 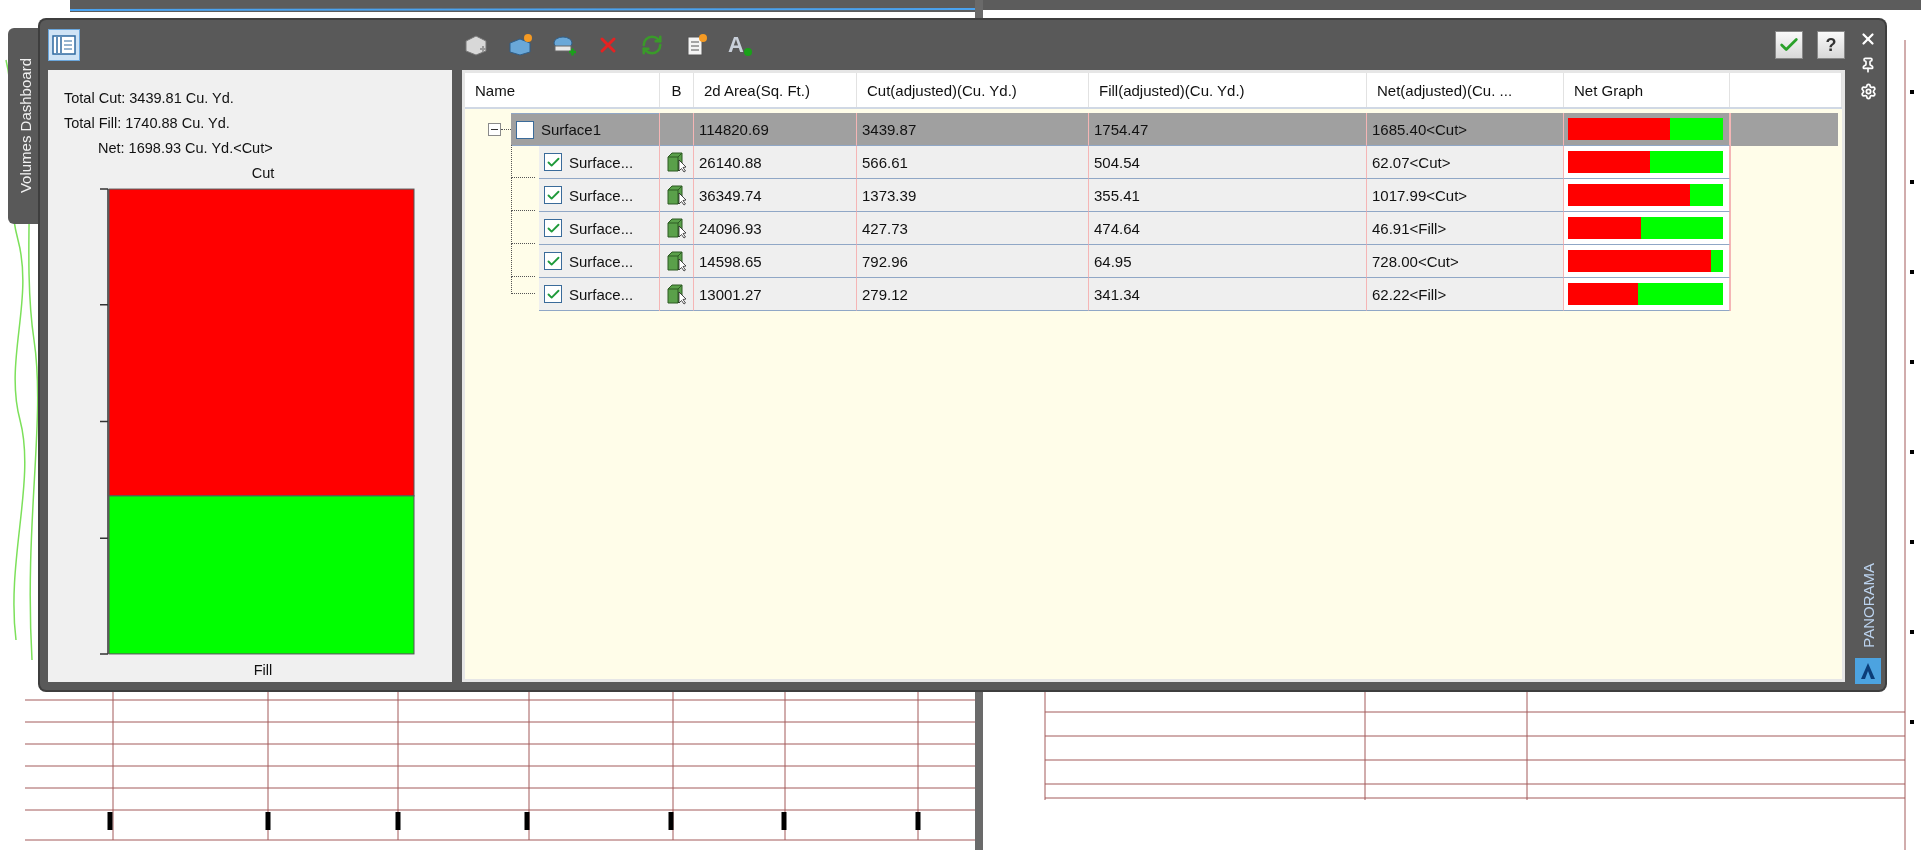 What do you see at coordinates (1465, 129) in the screenshot?
I see `table-cell: 1685.40<Cut>` at bounding box center [1465, 129].